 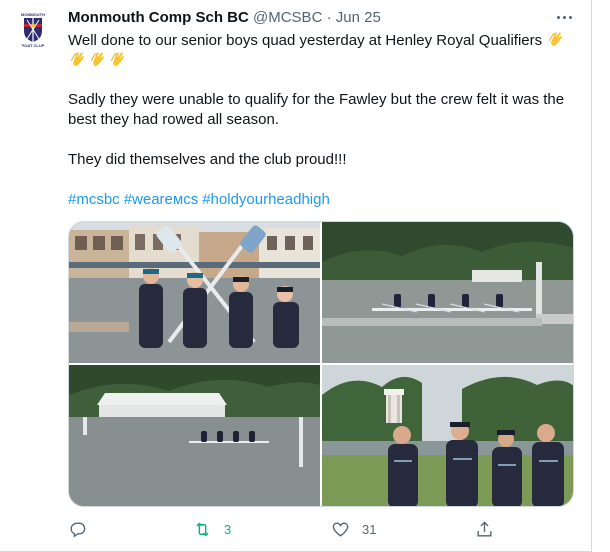 I want to click on crest-top-text: MONMOUTH, so click(x=33, y=14).